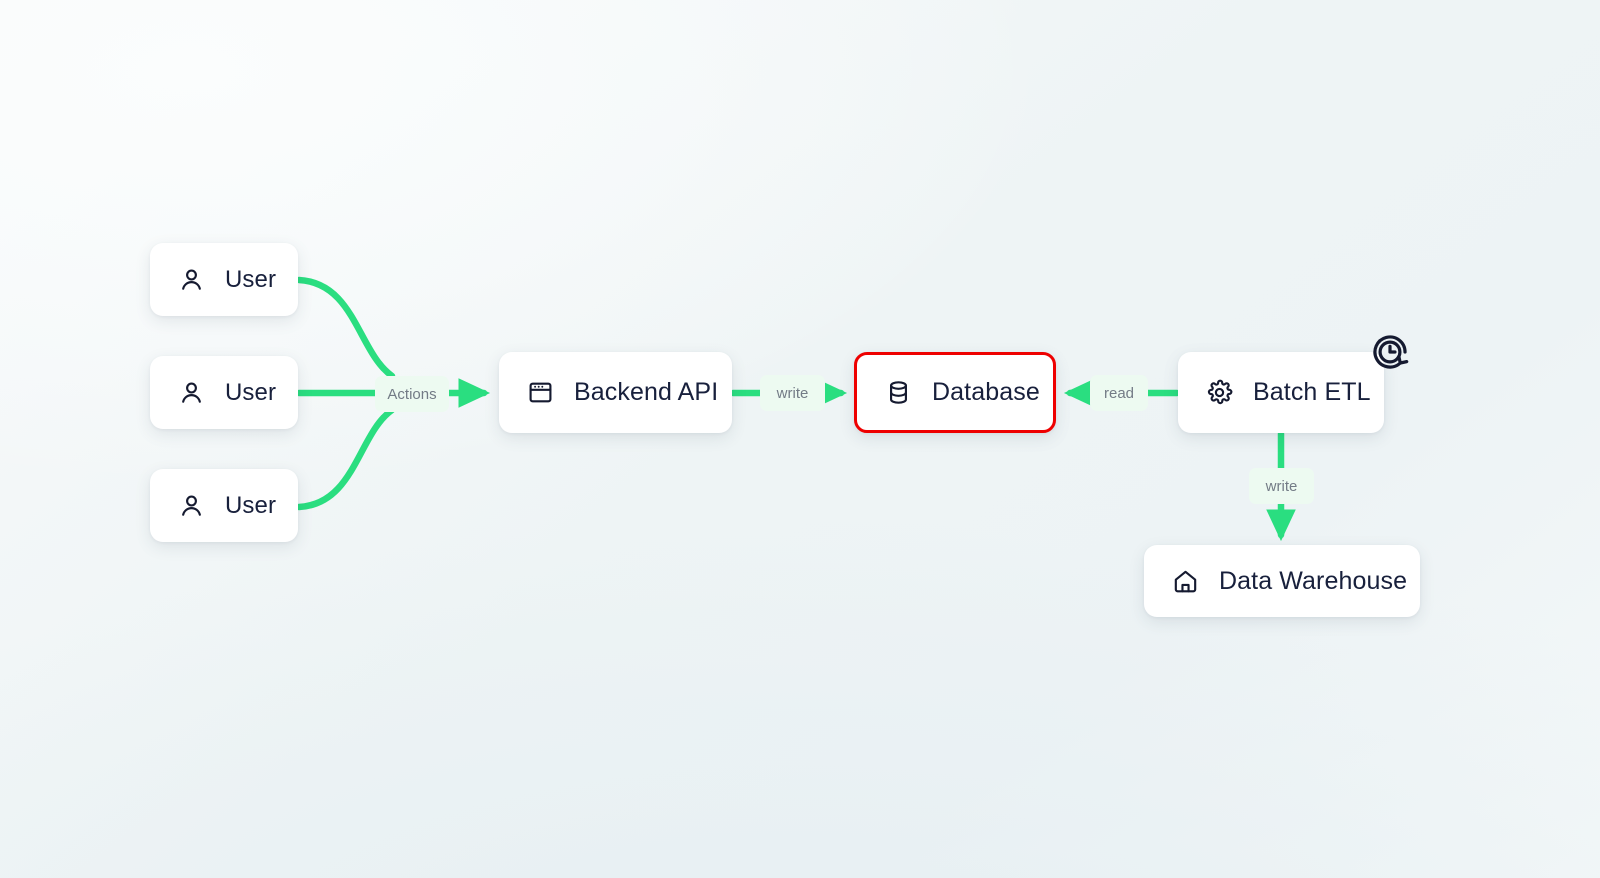 This screenshot has width=1600, height=878. I want to click on edge-user3-actions, so click(345, 458).